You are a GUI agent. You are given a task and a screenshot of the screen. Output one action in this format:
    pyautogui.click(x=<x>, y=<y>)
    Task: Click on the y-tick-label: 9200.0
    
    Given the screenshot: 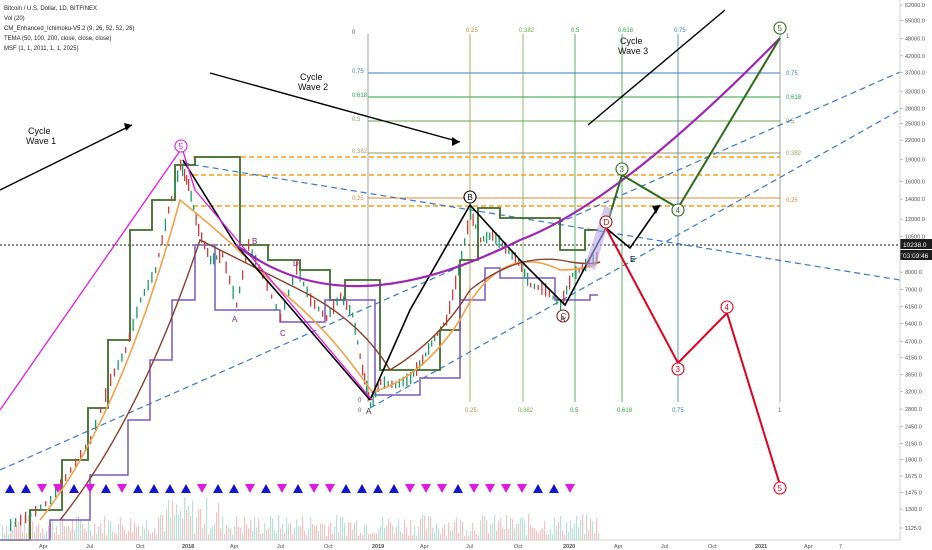 What is the action you would take?
    pyautogui.click(x=913, y=255)
    